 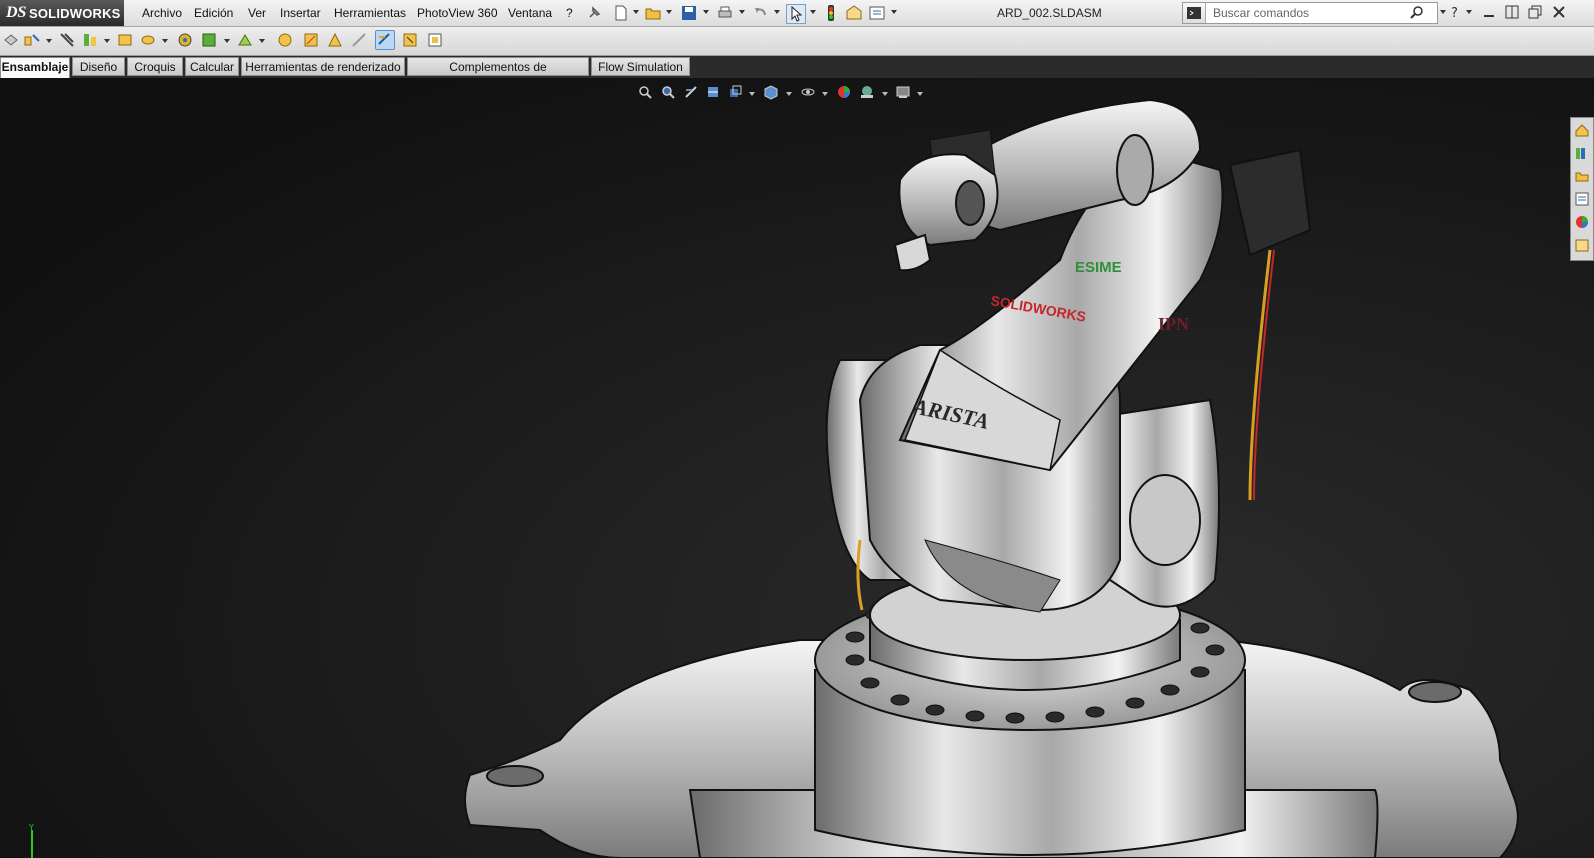 I want to click on move-component-icon, so click(x=125, y=40).